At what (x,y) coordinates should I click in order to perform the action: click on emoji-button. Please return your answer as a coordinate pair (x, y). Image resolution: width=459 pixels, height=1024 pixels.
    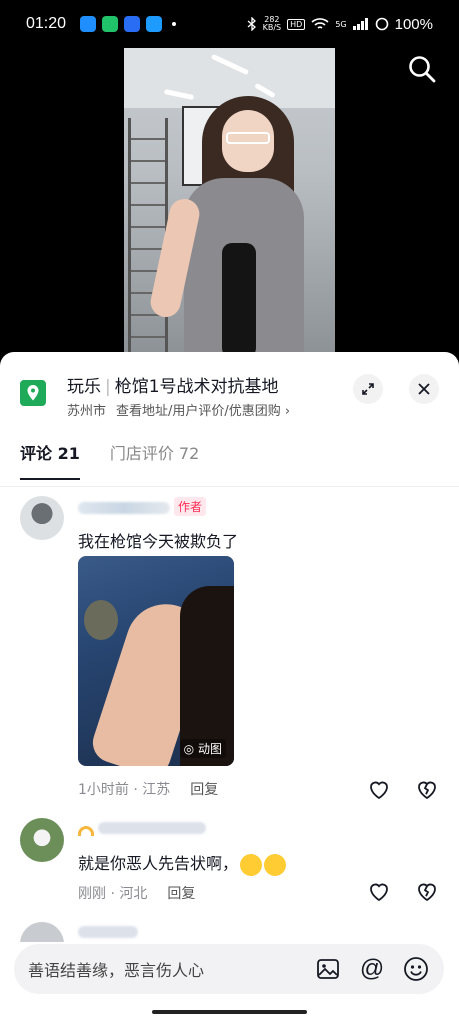
    Looking at the image, I should click on (416, 969).